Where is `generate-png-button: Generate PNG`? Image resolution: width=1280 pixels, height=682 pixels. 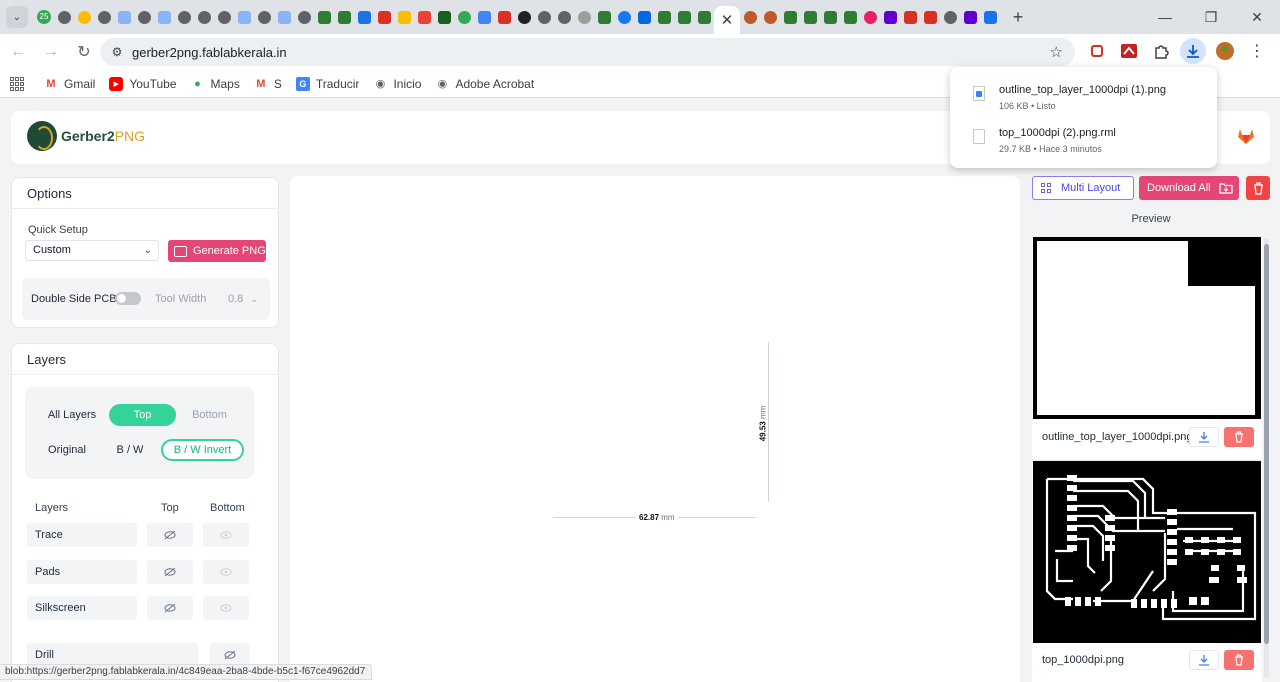 generate-png-button: Generate PNG is located at coordinates (217, 251).